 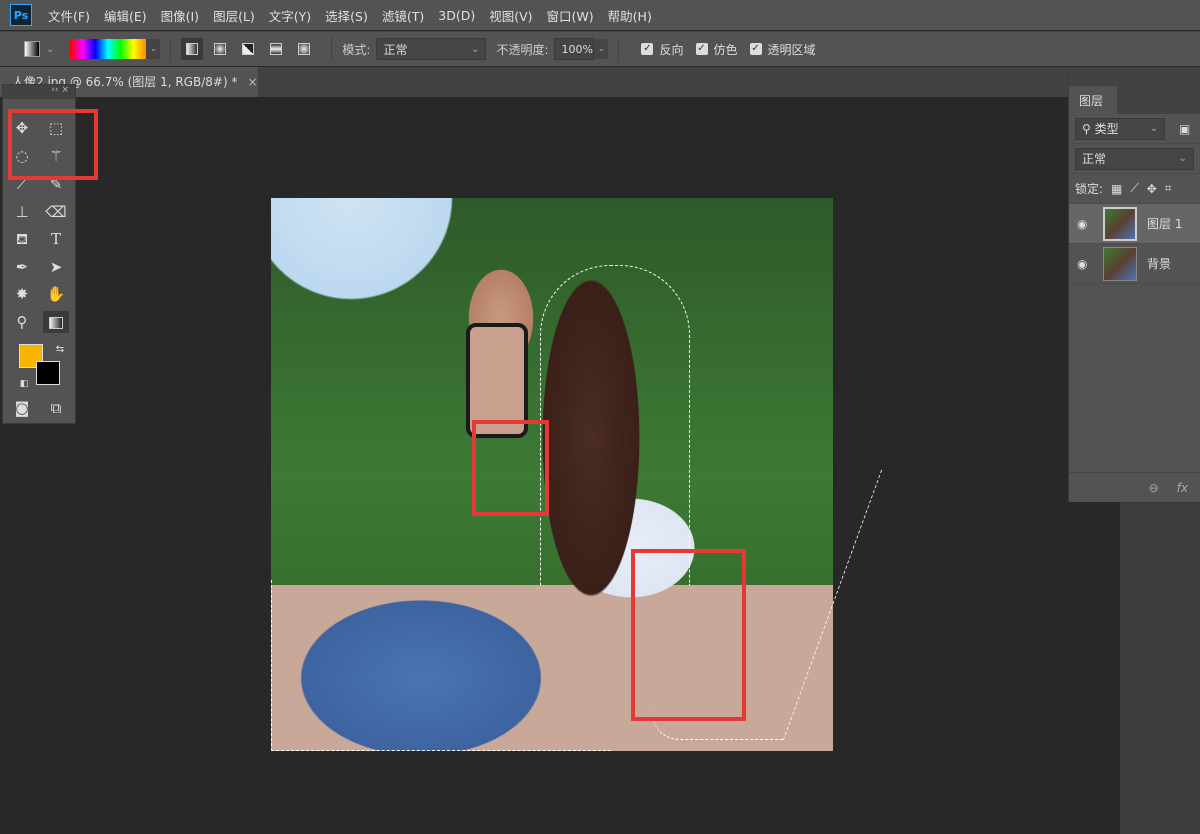 I want to click on layer-row: ◉ 图层 1, so click(x=1134, y=224).